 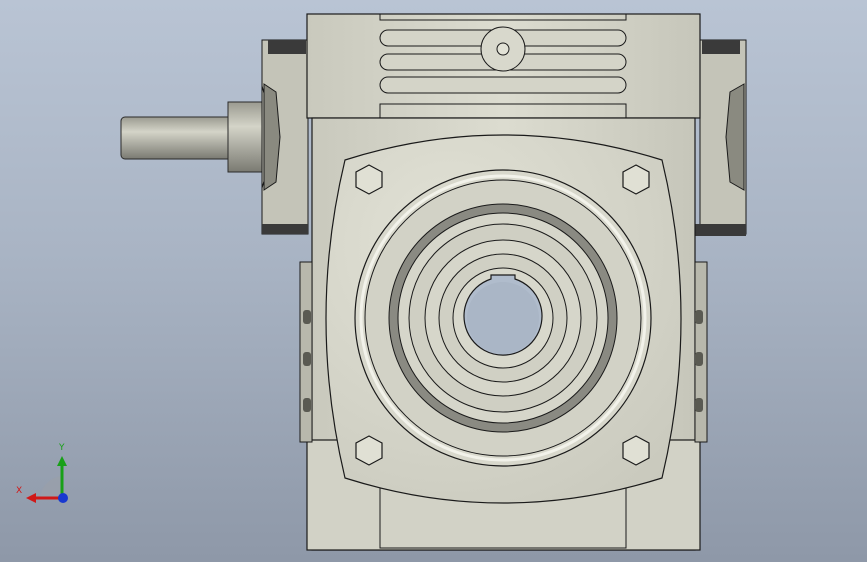 What do you see at coordinates (19, 491) in the screenshot?
I see `x-axis-label: X` at bounding box center [19, 491].